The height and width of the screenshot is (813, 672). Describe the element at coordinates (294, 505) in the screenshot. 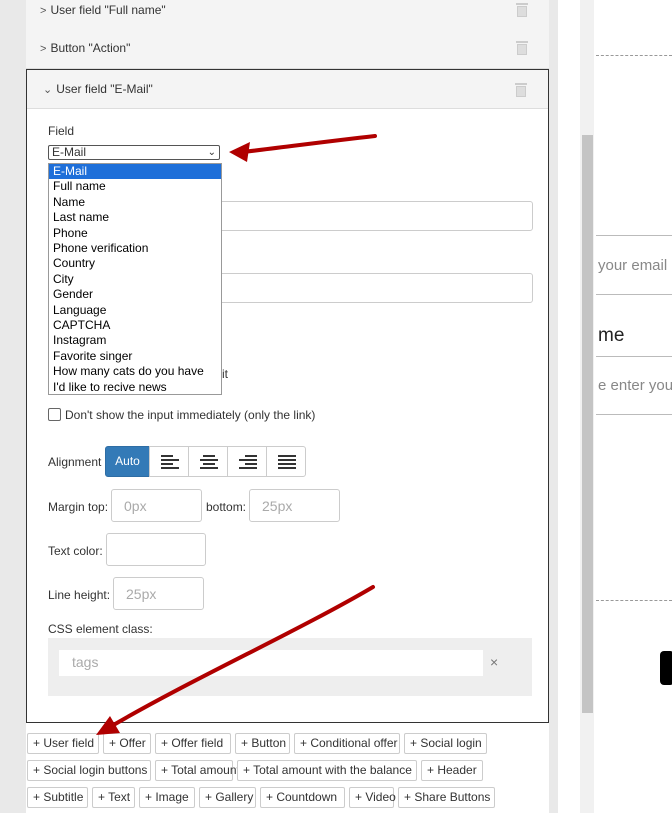

I see `margin-bottom-input: 25px` at that location.